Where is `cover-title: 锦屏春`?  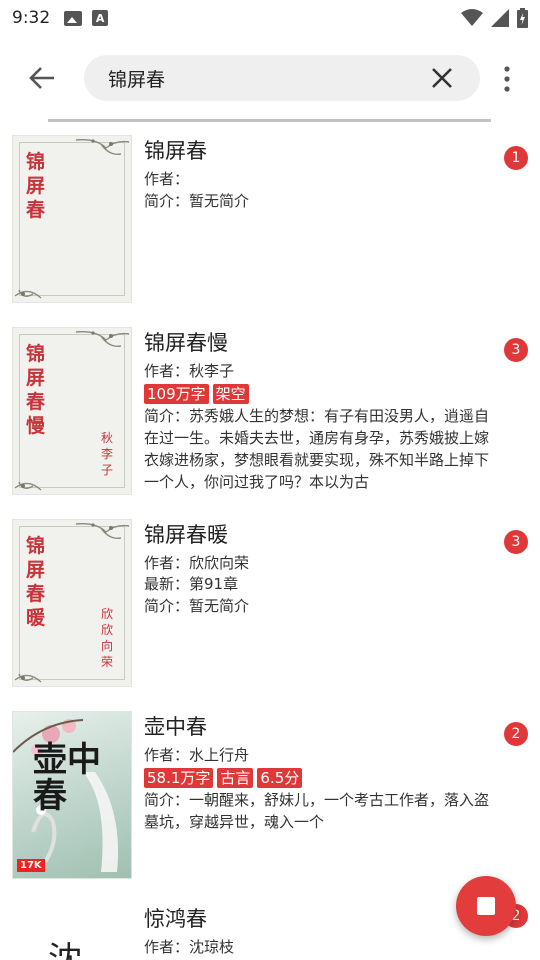
cover-title: 锦屏春 is located at coordinates (36, 186).